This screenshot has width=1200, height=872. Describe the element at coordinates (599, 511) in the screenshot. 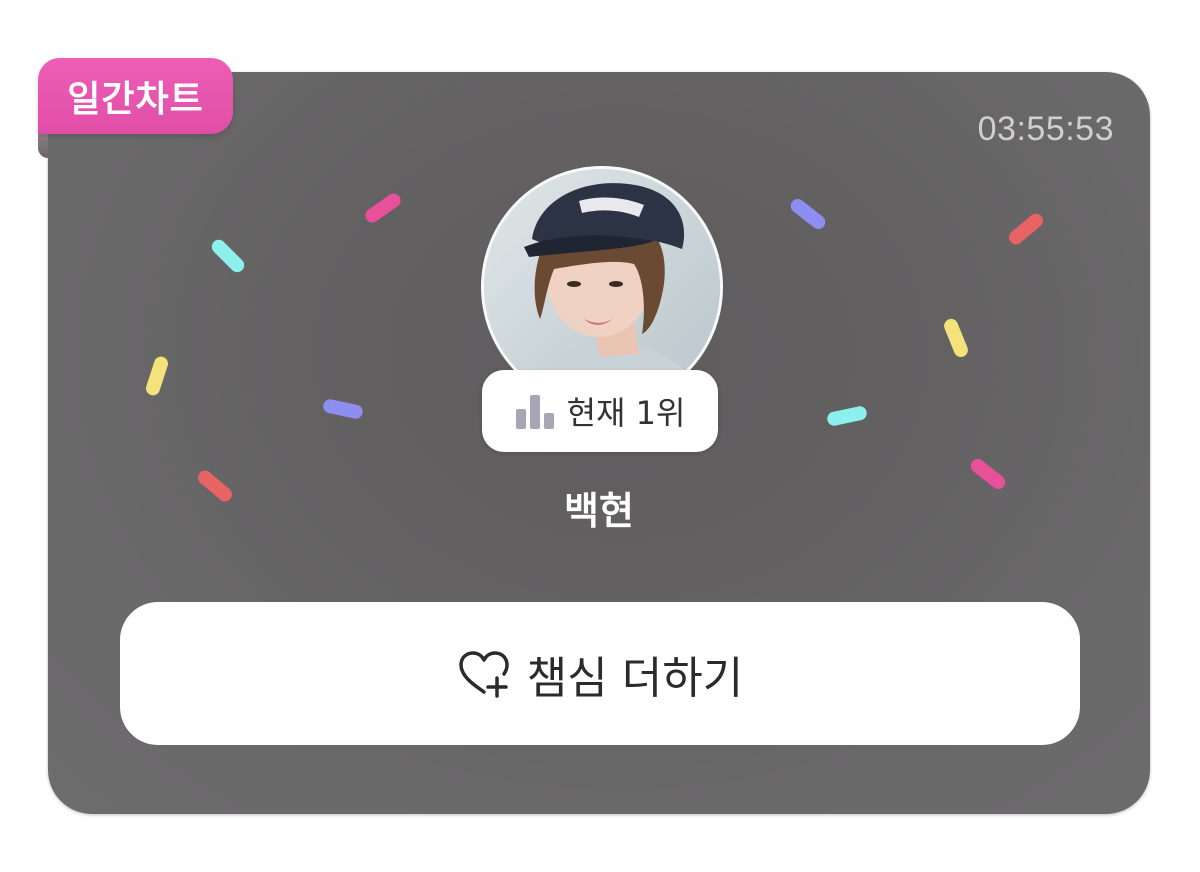

I see `artist-name: 백현` at that location.